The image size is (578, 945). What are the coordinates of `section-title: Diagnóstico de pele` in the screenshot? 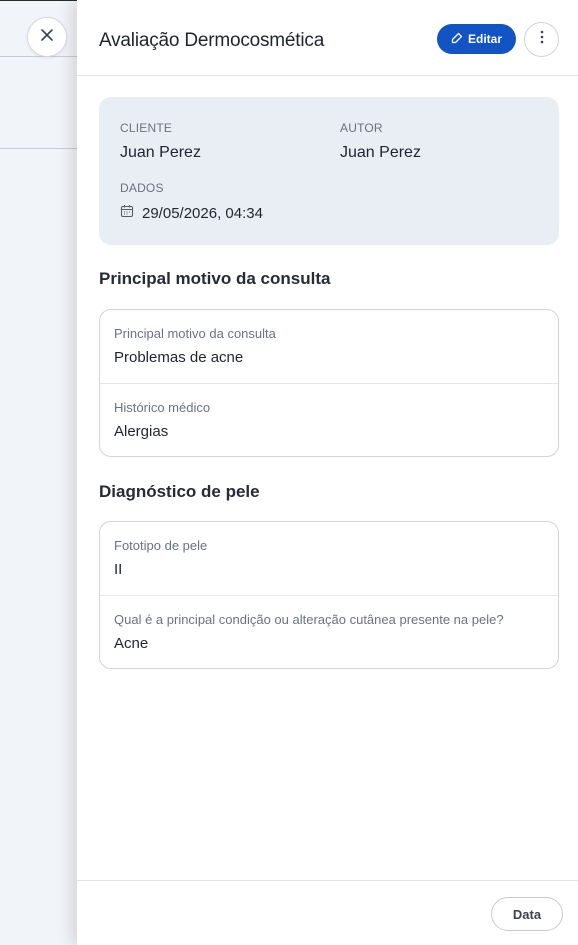 It's located at (179, 491).